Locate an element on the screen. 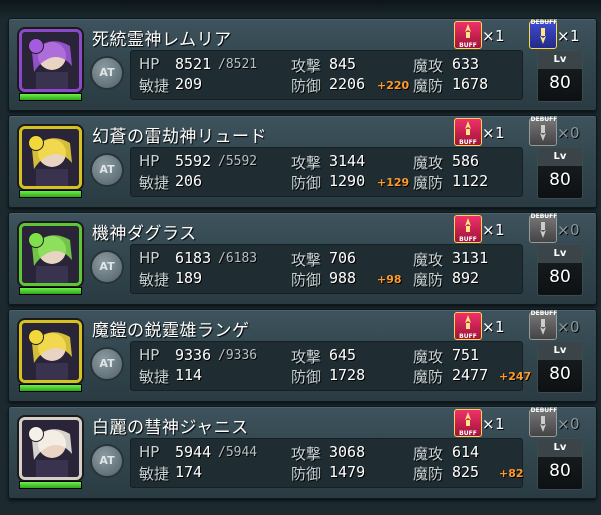 The height and width of the screenshot is (515, 601). unit-name: 幻蒼の雷劫神リュード is located at coordinates (179, 137).